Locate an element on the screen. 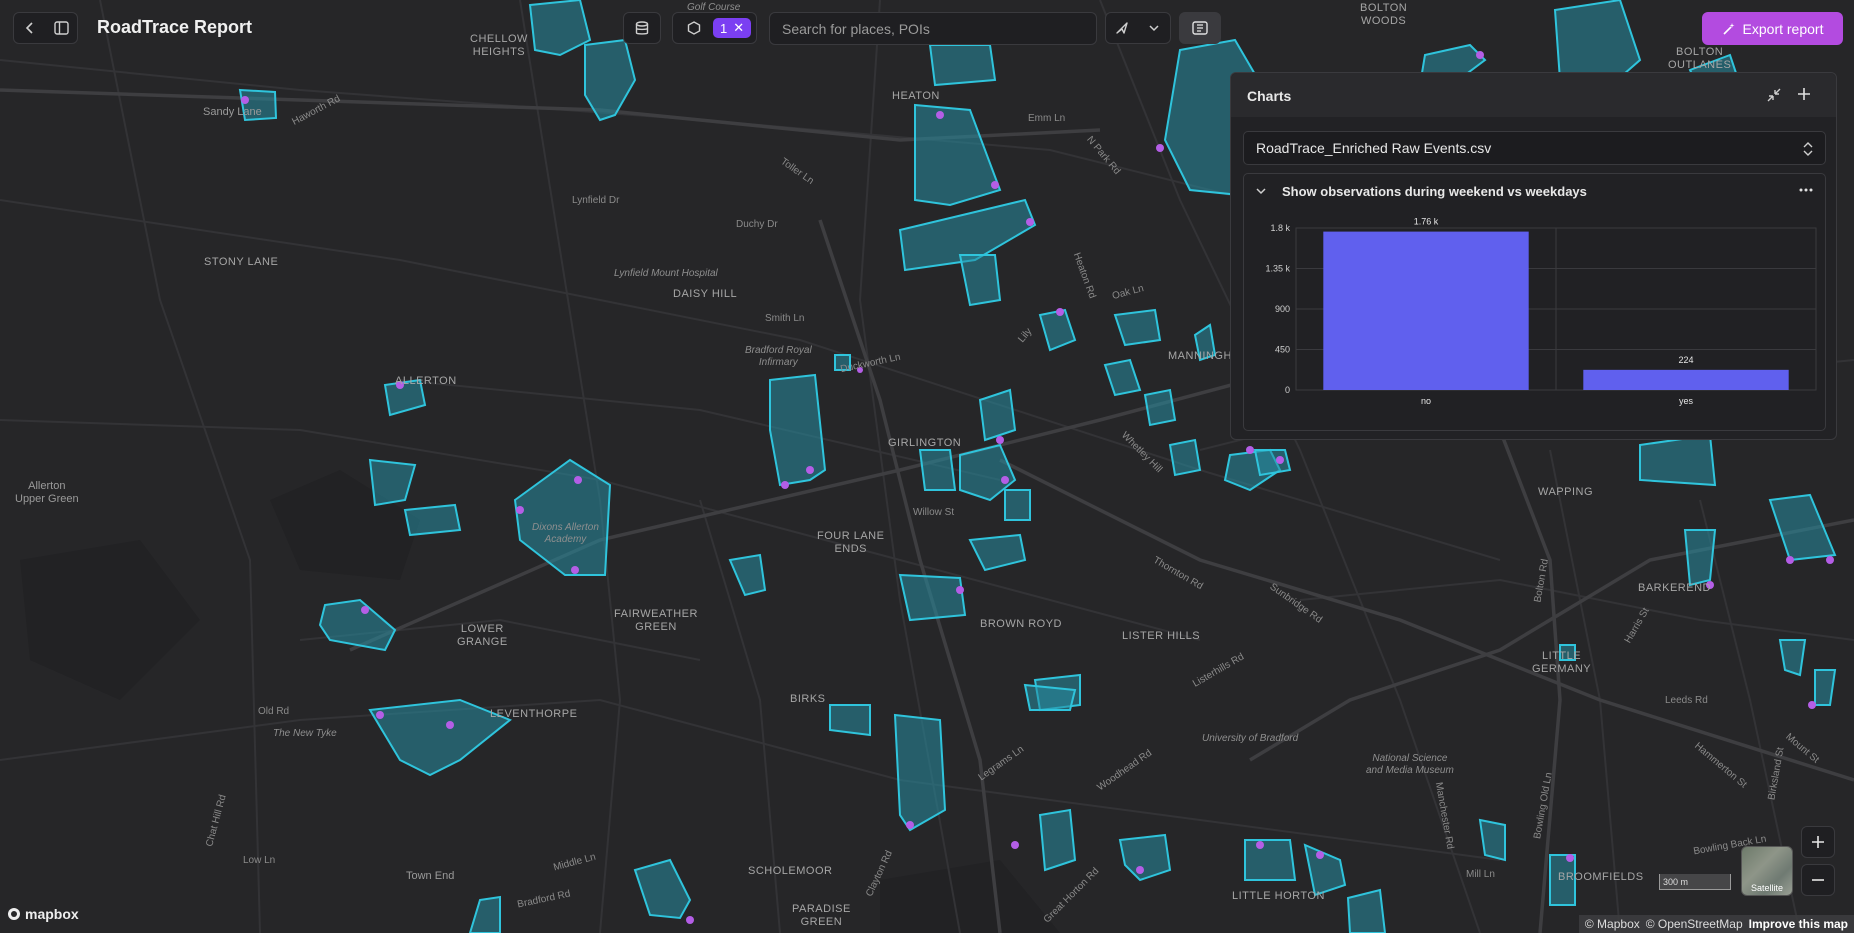  map-label-willow-st: Willow St is located at coordinates (934, 512).